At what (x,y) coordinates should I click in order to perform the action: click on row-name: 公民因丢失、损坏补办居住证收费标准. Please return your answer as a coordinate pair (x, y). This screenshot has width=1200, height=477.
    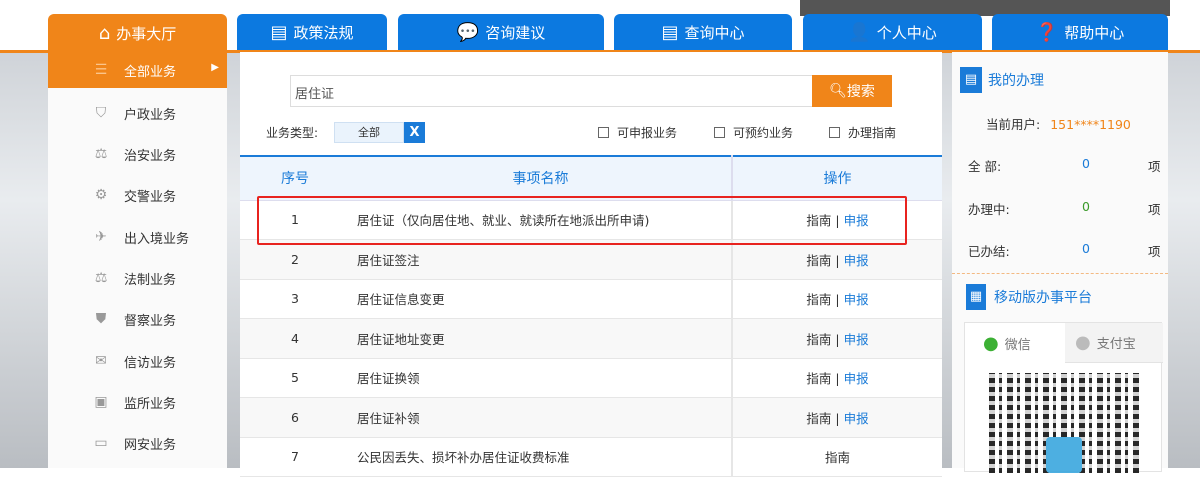
    Looking at the image, I should click on (541, 457).